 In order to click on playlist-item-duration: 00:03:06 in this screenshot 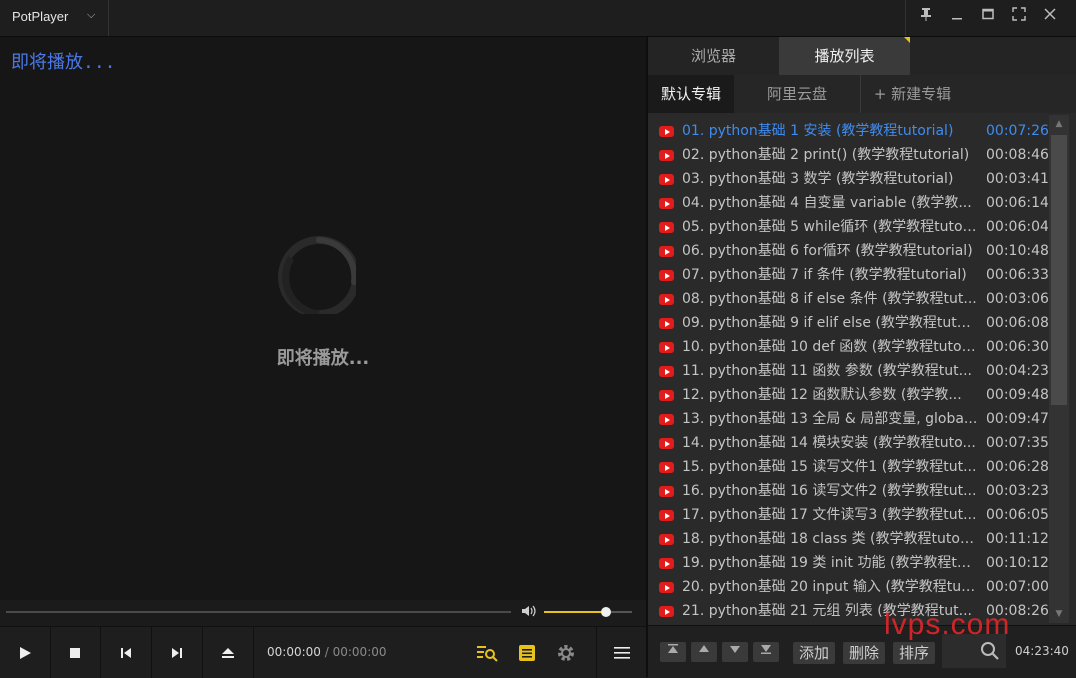, I will do `click(1017, 299)`.